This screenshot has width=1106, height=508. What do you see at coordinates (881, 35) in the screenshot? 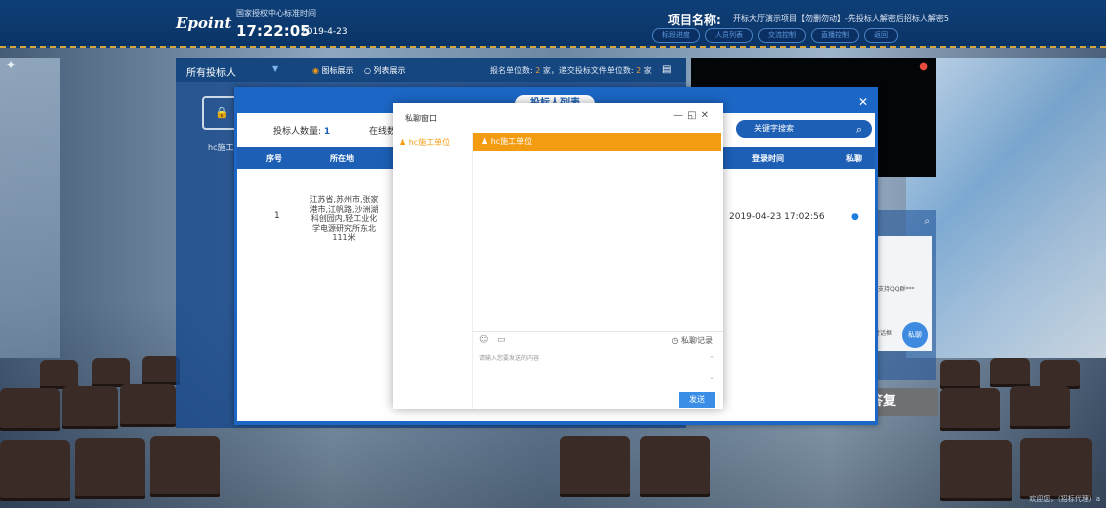
I see `nav-back-button: 返回` at bounding box center [881, 35].